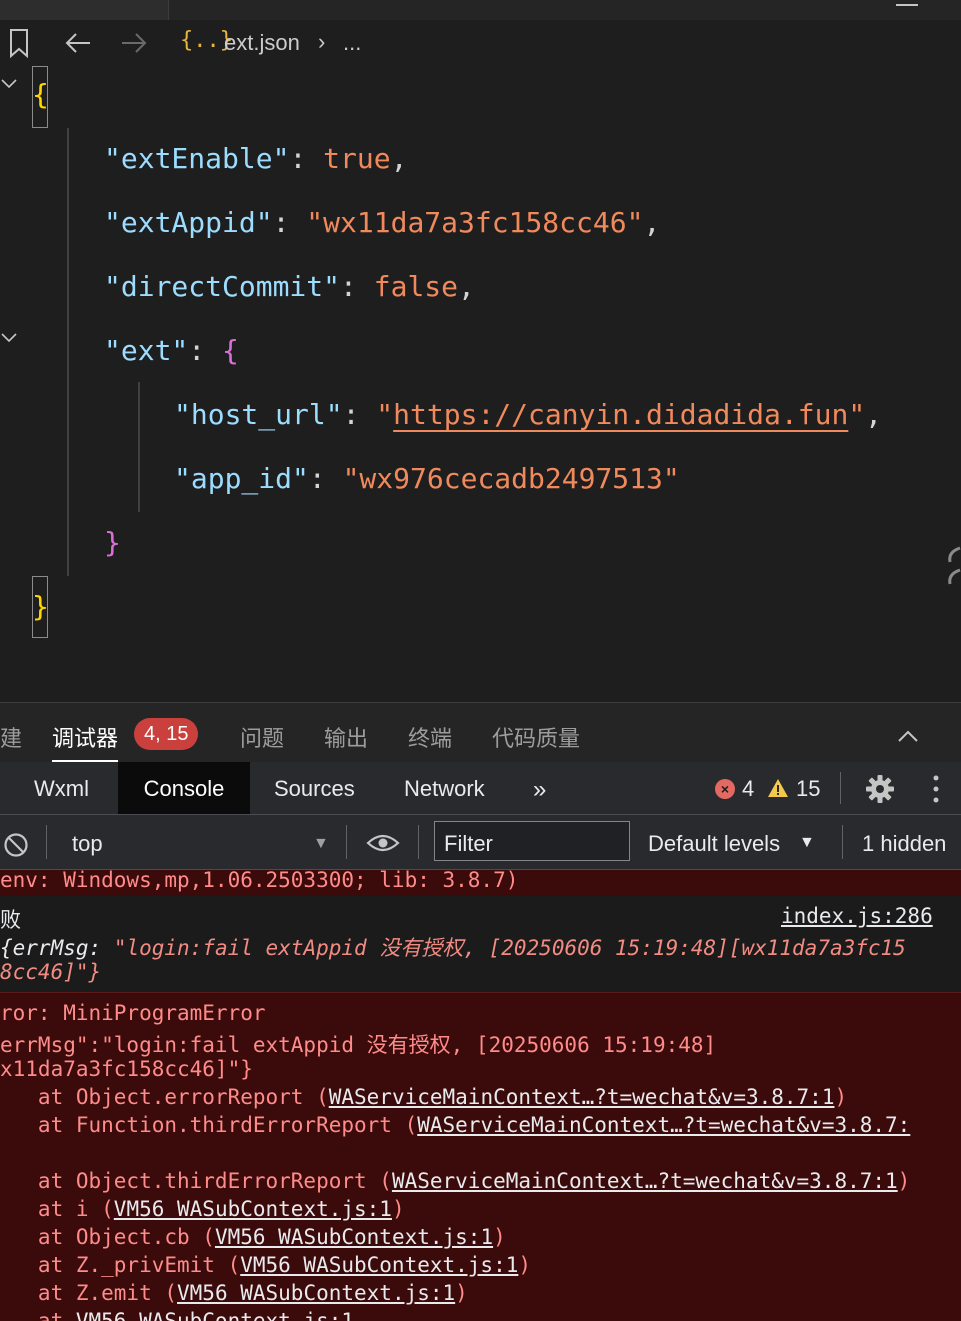 Image resolution: width=961 pixels, height=1321 pixels. I want to click on json-key: "extAppid", so click(188, 222).